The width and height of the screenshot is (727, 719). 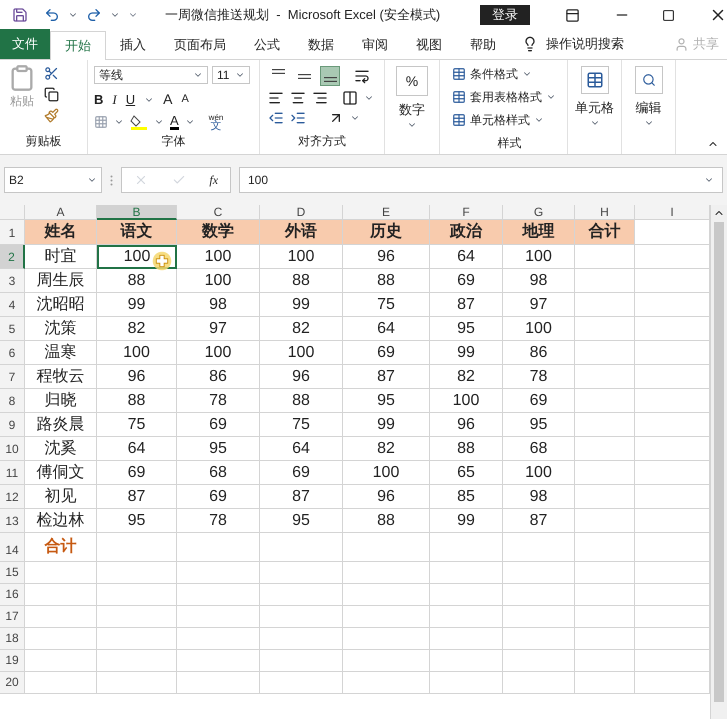 What do you see at coordinates (12, 521) in the screenshot?
I see `row-header: 13` at bounding box center [12, 521].